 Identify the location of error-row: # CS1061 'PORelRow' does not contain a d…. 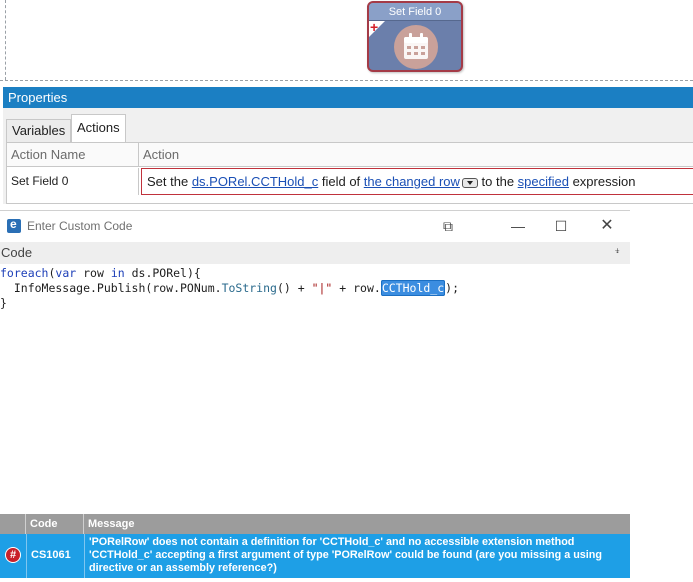
(315, 556).